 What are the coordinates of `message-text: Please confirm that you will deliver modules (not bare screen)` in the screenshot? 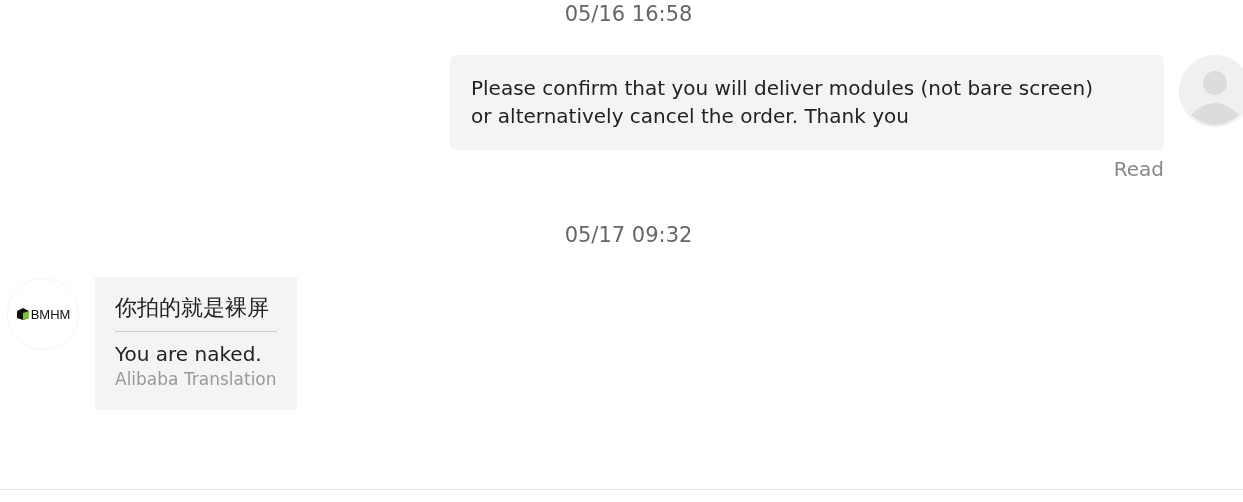 It's located at (783, 88).